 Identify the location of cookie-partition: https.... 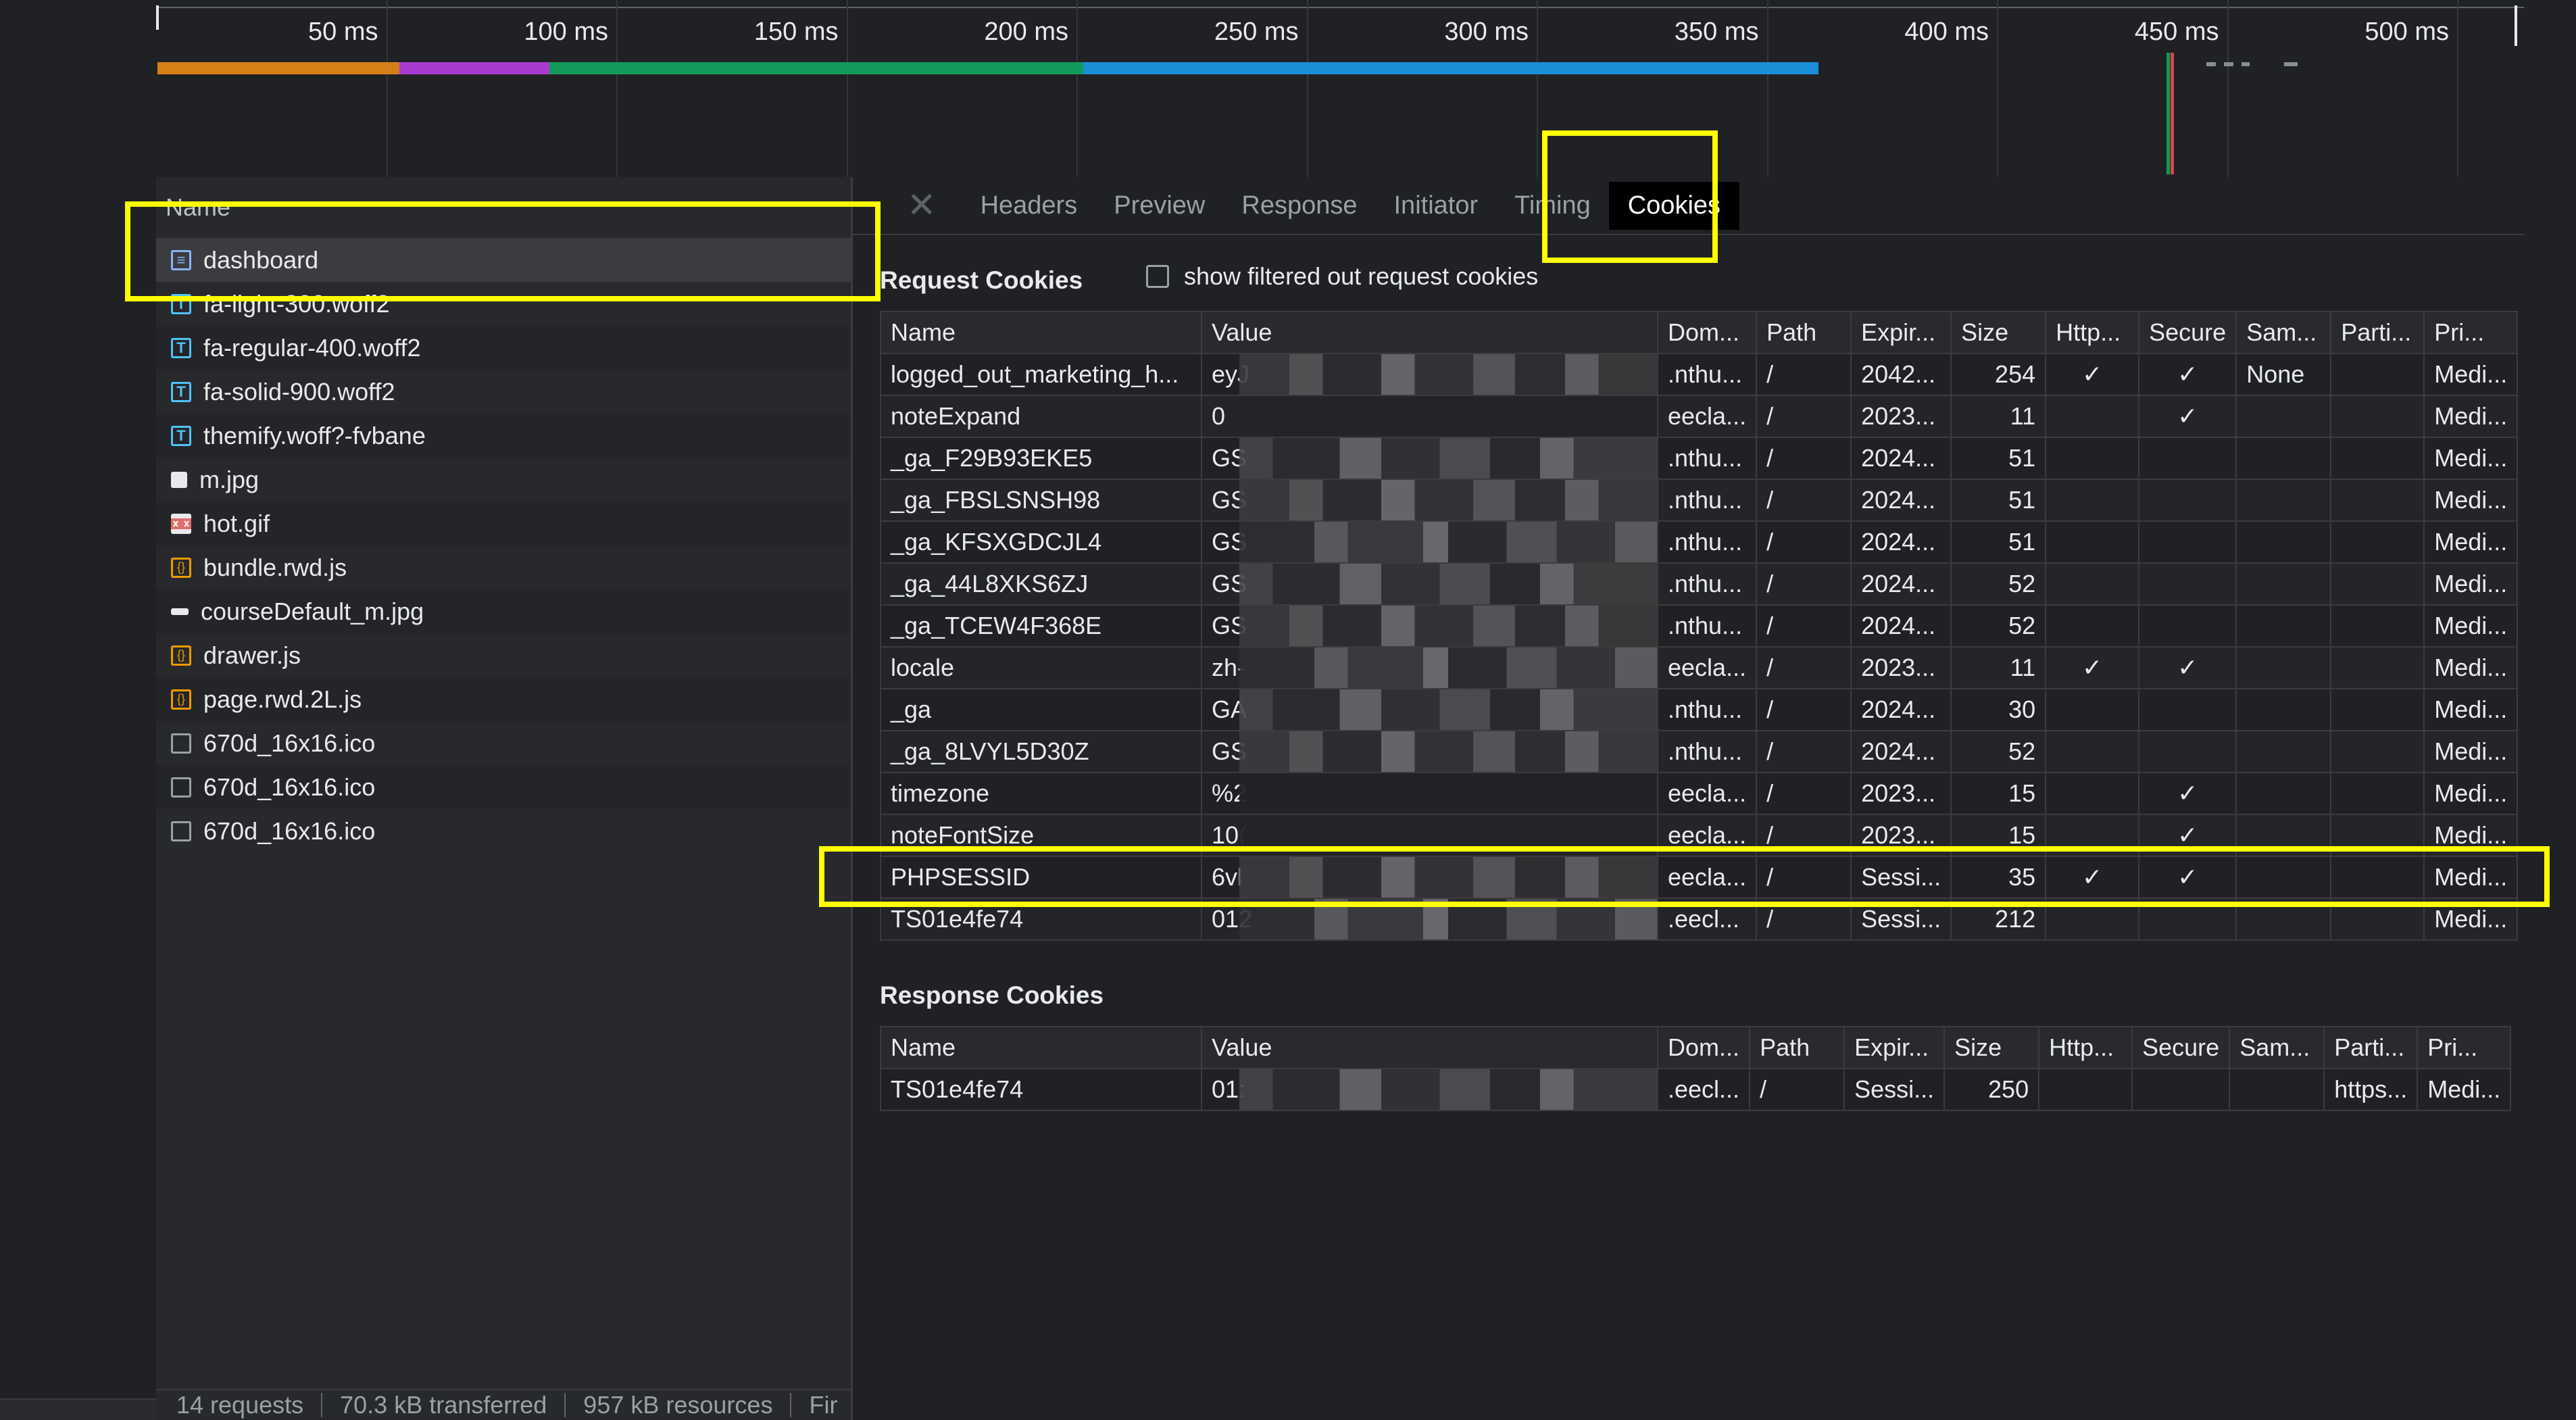
(2371, 1089).